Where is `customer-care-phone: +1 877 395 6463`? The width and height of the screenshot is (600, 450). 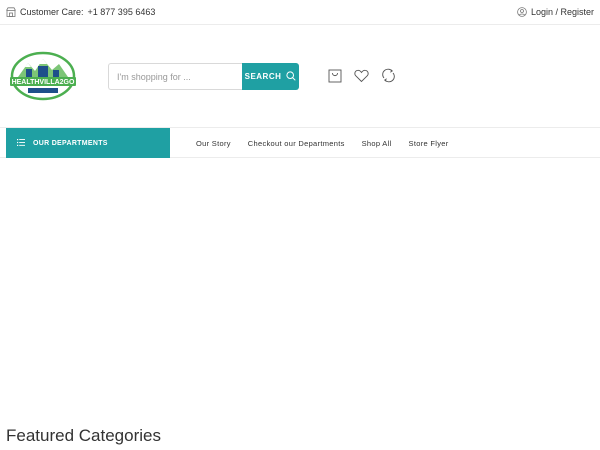
customer-care-phone: +1 877 395 6463 is located at coordinates (122, 12).